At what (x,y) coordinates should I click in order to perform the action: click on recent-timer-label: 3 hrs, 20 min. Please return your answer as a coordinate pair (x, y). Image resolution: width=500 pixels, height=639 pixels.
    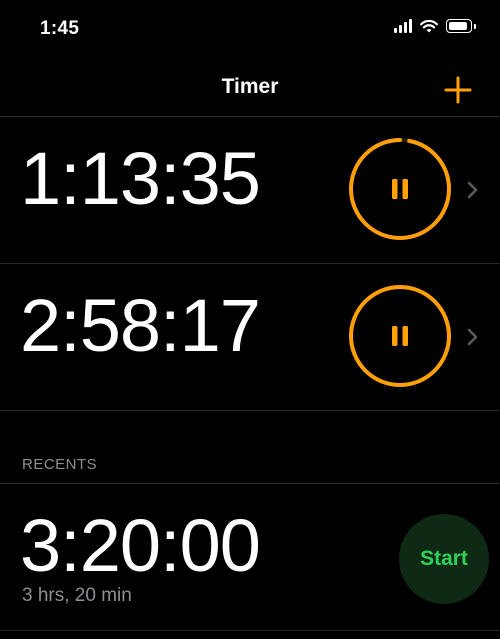
    Looking at the image, I should click on (77, 595).